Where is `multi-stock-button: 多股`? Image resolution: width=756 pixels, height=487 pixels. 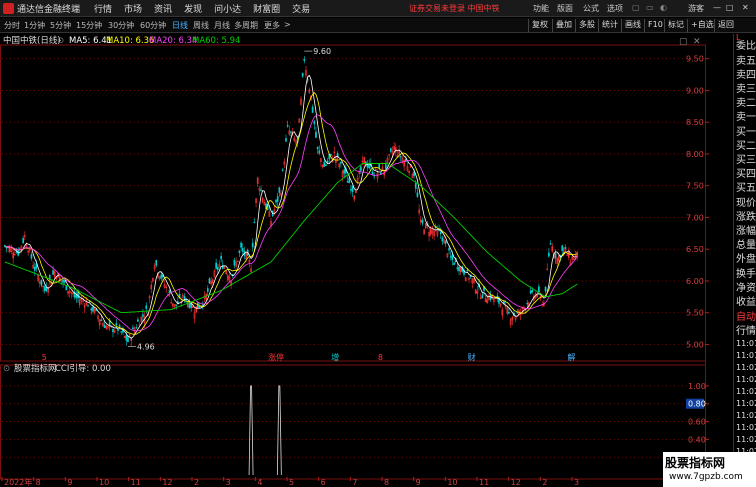
multi-stock-button: 多股 is located at coordinates (585, 25).